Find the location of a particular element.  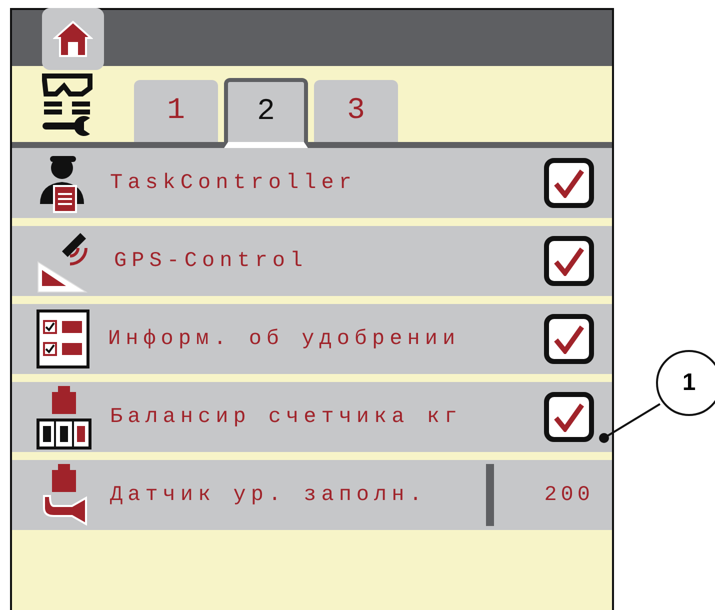

home-button is located at coordinates (73, 39).